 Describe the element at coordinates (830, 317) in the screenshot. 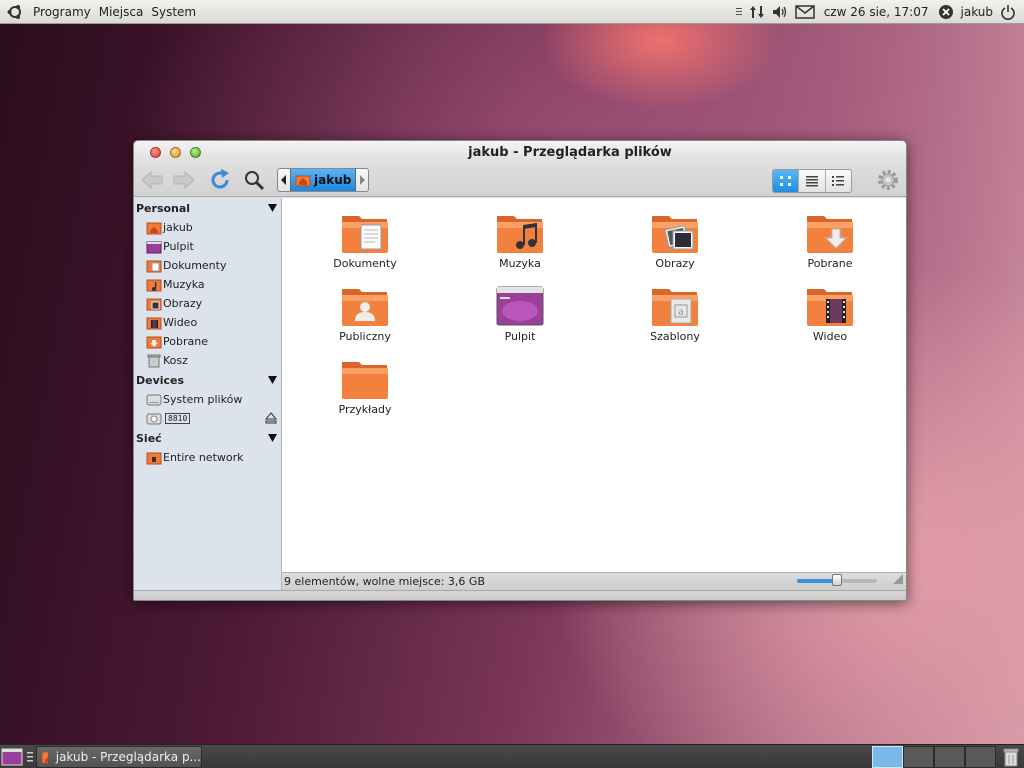

I see `file-item-wideo: Wideo` at that location.